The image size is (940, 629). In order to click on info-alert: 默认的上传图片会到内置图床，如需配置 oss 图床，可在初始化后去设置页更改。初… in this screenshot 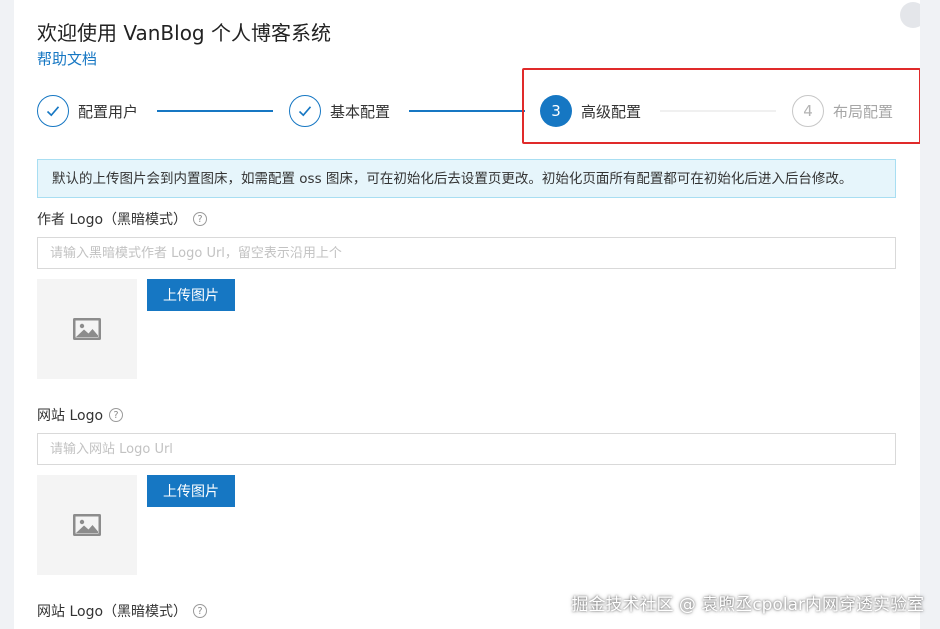, I will do `click(466, 178)`.